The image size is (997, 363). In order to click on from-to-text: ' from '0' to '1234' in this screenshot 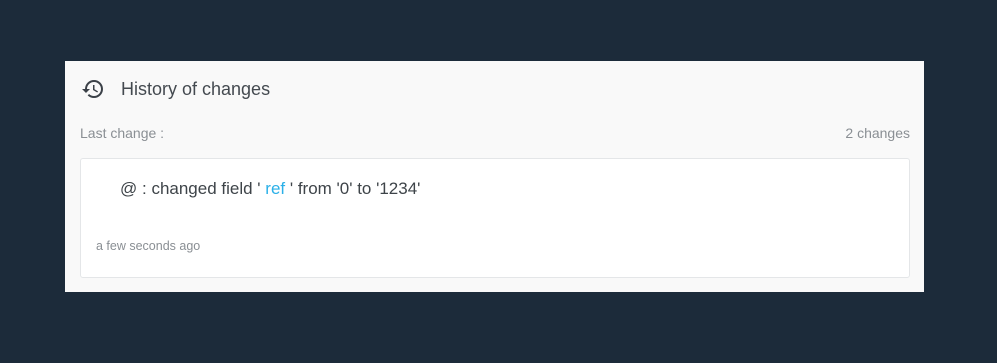, I will do `click(353, 188)`.